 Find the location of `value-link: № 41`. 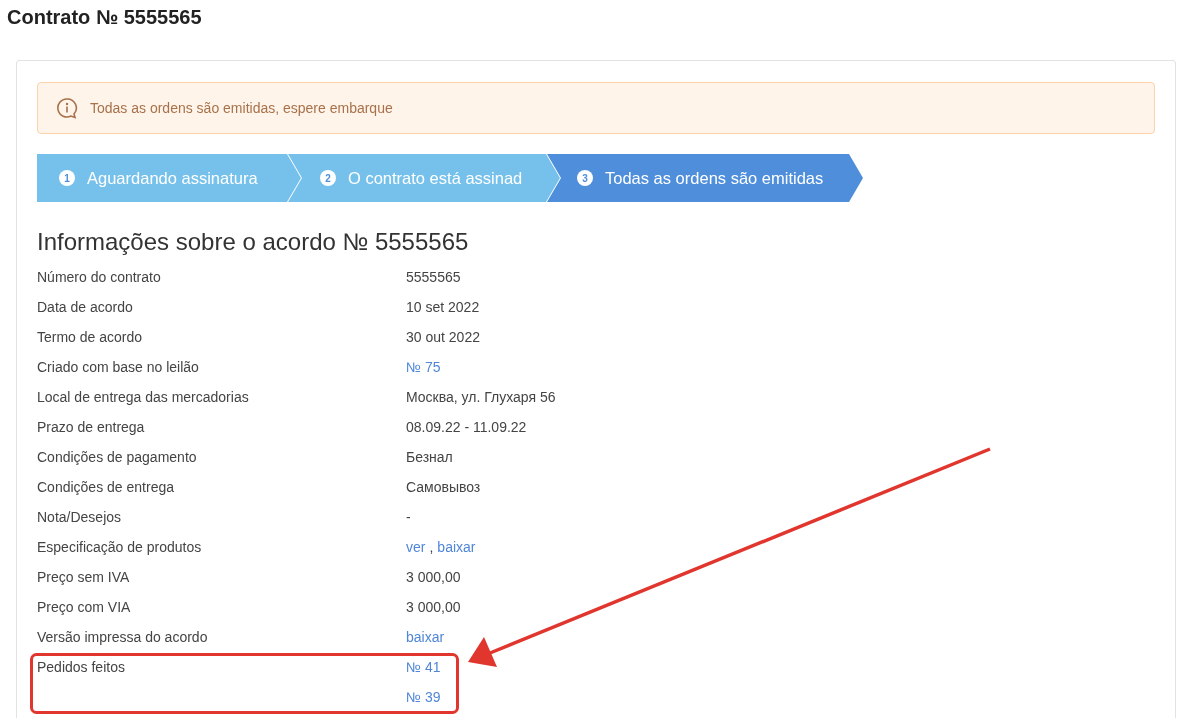

value-link: № 41 is located at coordinates (423, 667).